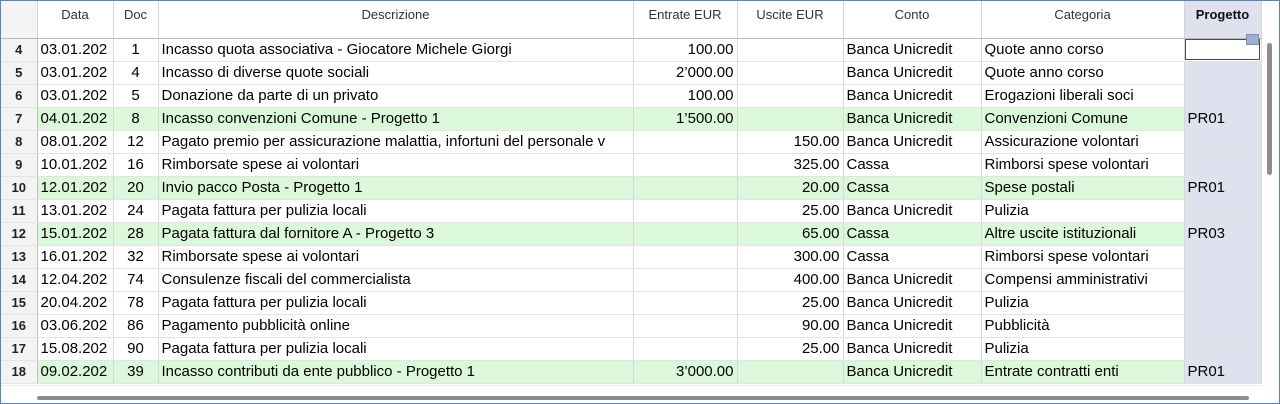  I want to click on cell-date: 04.01.202, so click(75, 119).